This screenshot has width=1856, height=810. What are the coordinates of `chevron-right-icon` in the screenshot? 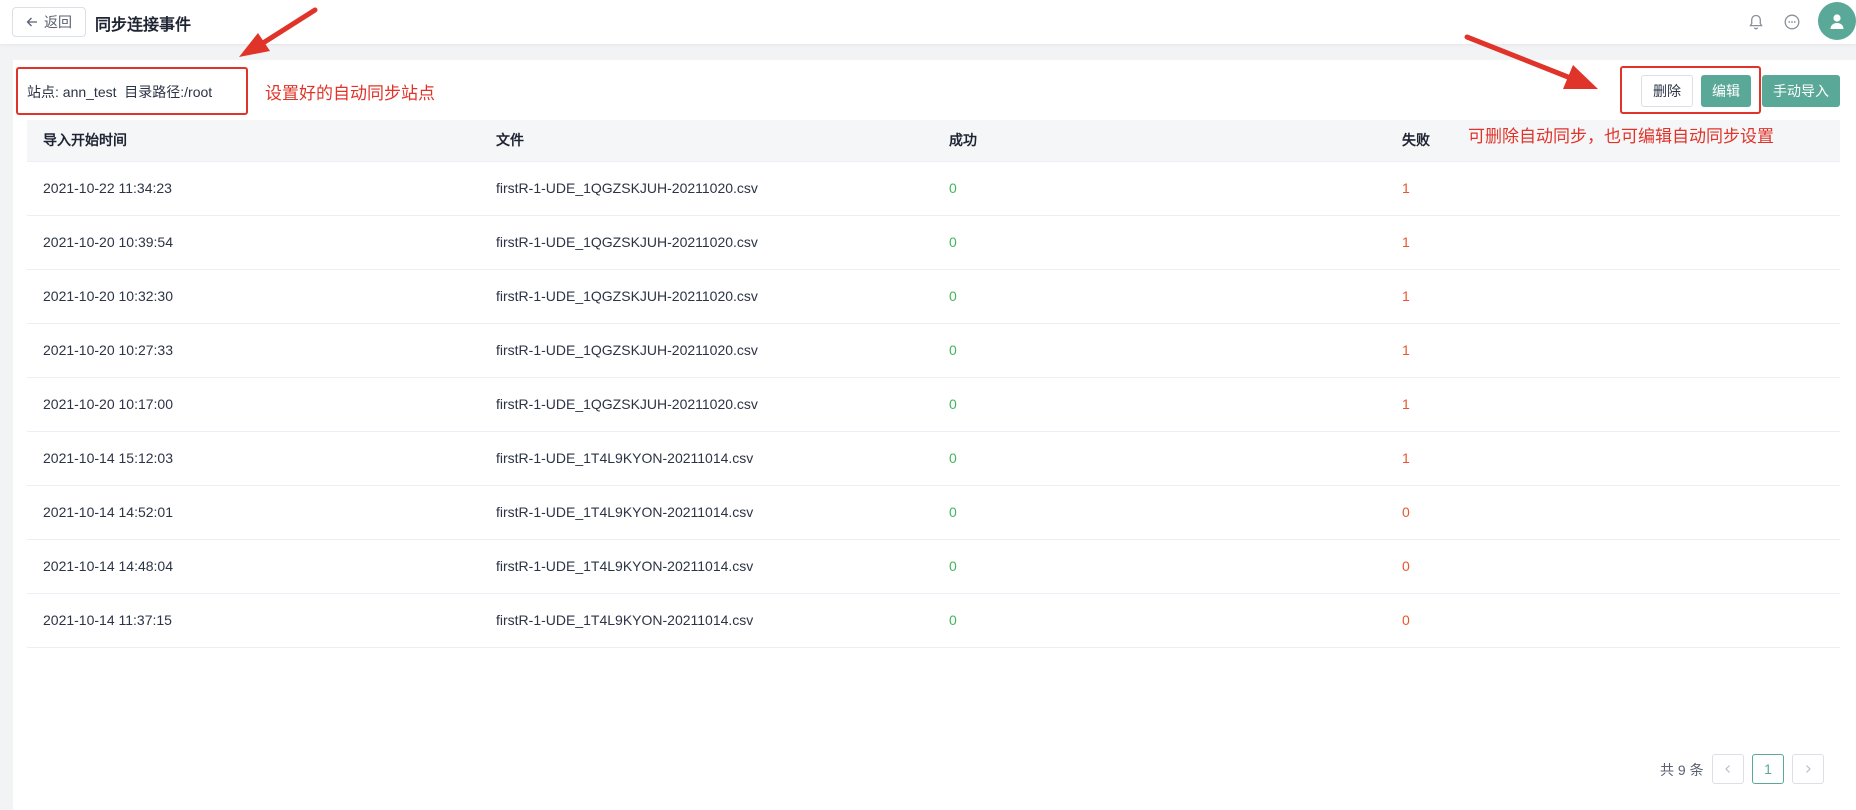 It's located at (1808, 769).